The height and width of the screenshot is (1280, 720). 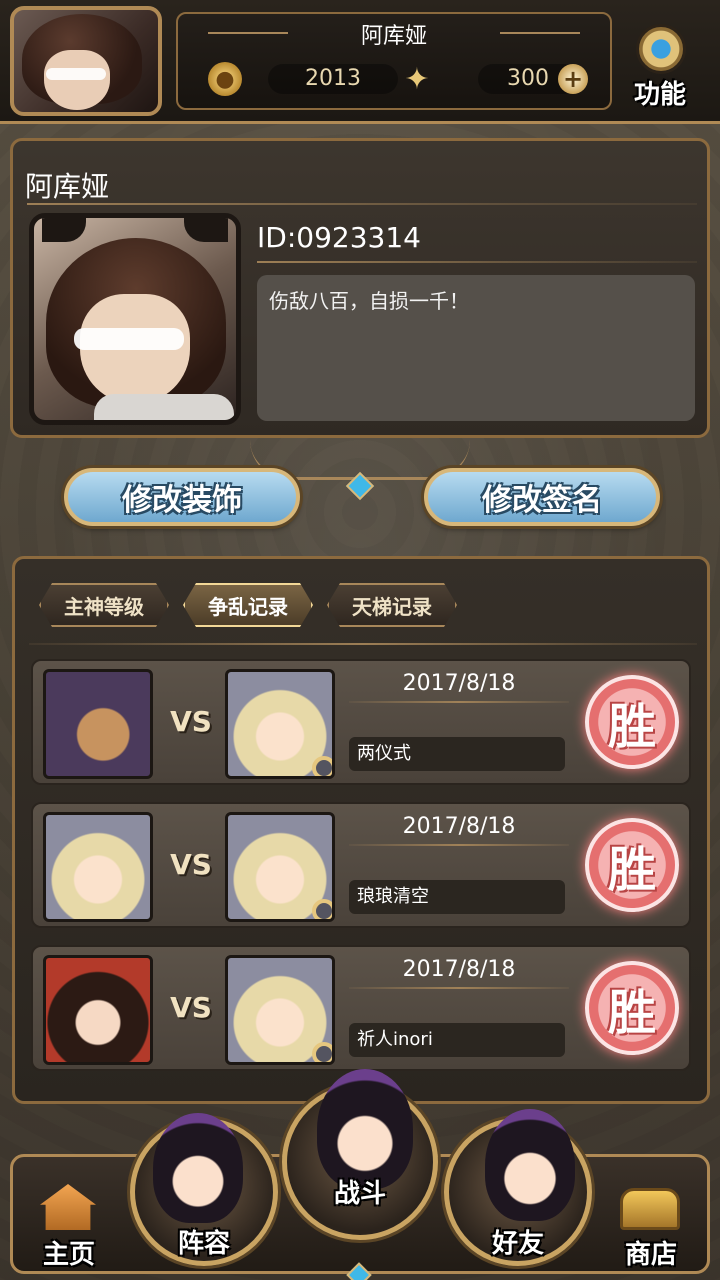 What do you see at coordinates (661, 49) in the screenshot?
I see `gear-icon` at bounding box center [661, 49].